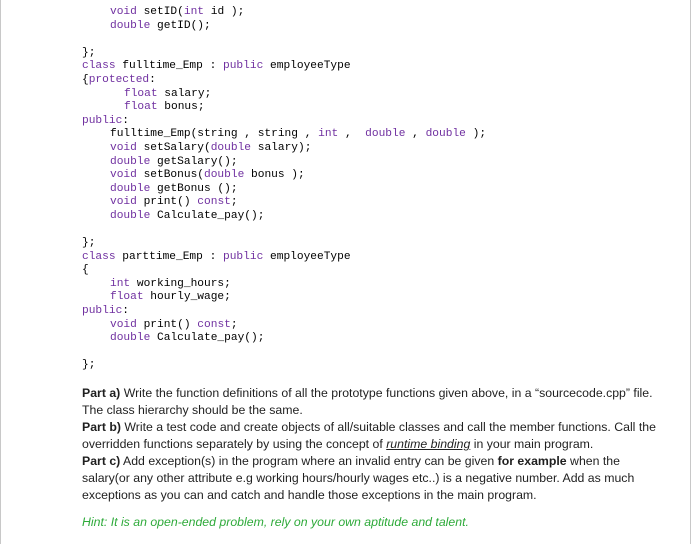  Describe the element at coordinates (476, 134) in the screenshot. I see `code-text: );` at that location.